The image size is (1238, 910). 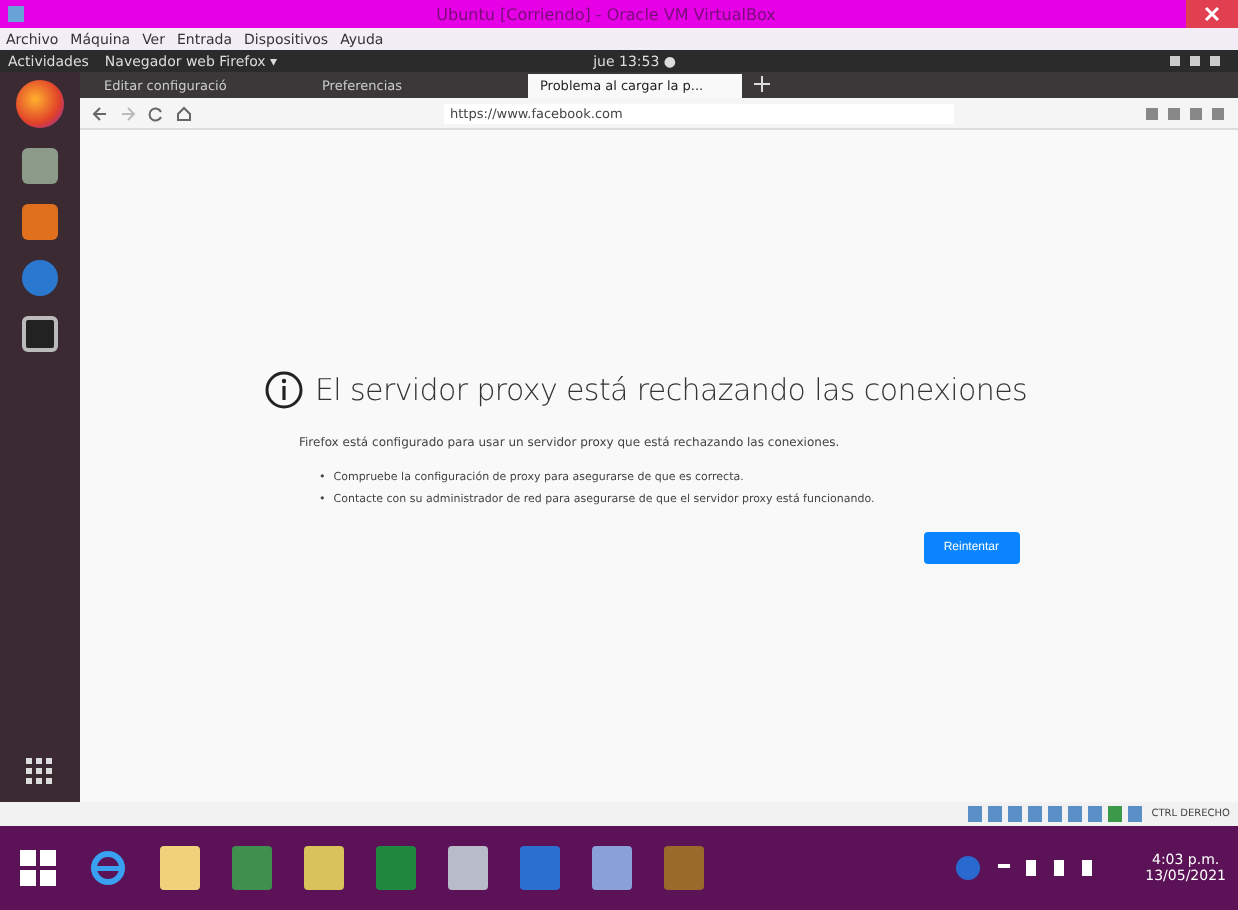 I want to click on toolbar-icons, so click(x=1186, y=113).